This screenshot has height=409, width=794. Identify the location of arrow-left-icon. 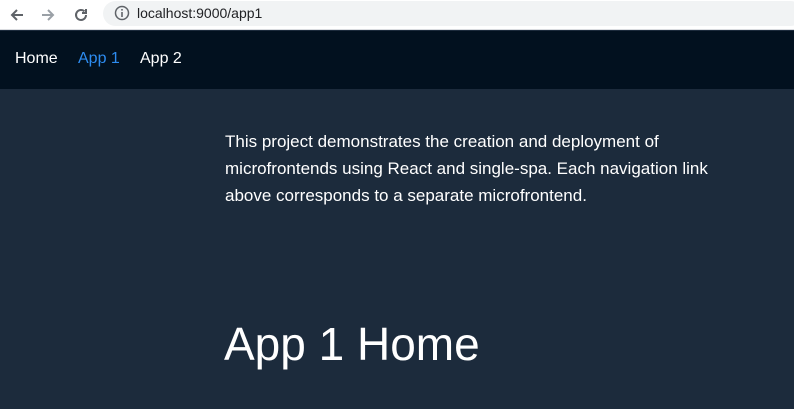
(16, 15).